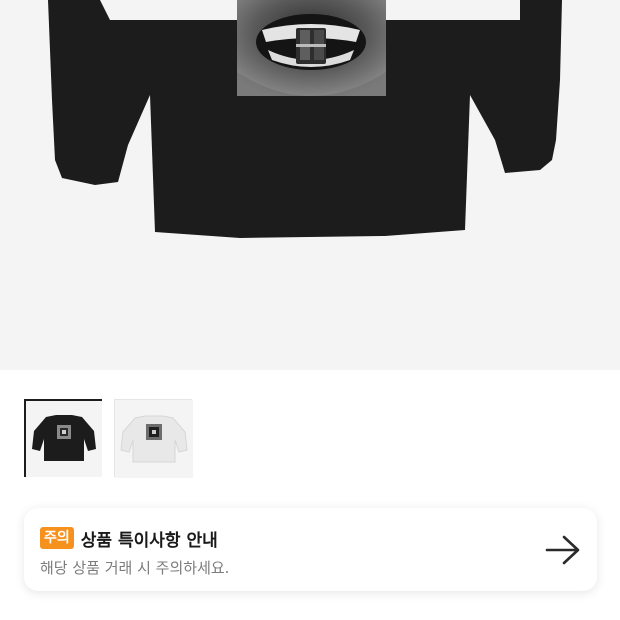  I want to click on notice-header: 주의 상품 특이사항 안내, so click(310, 538).